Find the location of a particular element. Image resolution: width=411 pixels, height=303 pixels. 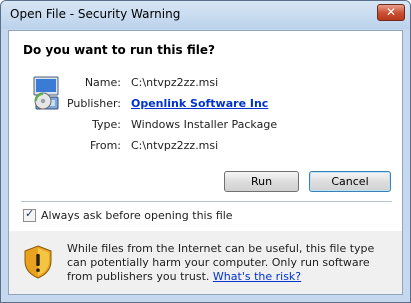

cancel-button: Cancel is located at coordinates (350, 181).